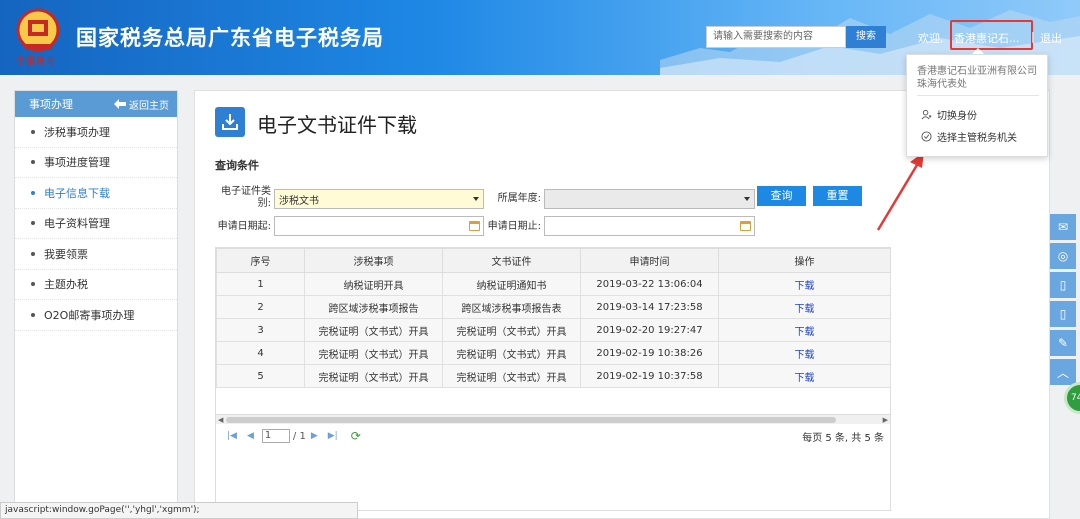 The image size is (1080, 519). What do you see at coordinates (781, 196) in the screenshot?
I see `query-button: 查询` at bounding box center [781, 196].